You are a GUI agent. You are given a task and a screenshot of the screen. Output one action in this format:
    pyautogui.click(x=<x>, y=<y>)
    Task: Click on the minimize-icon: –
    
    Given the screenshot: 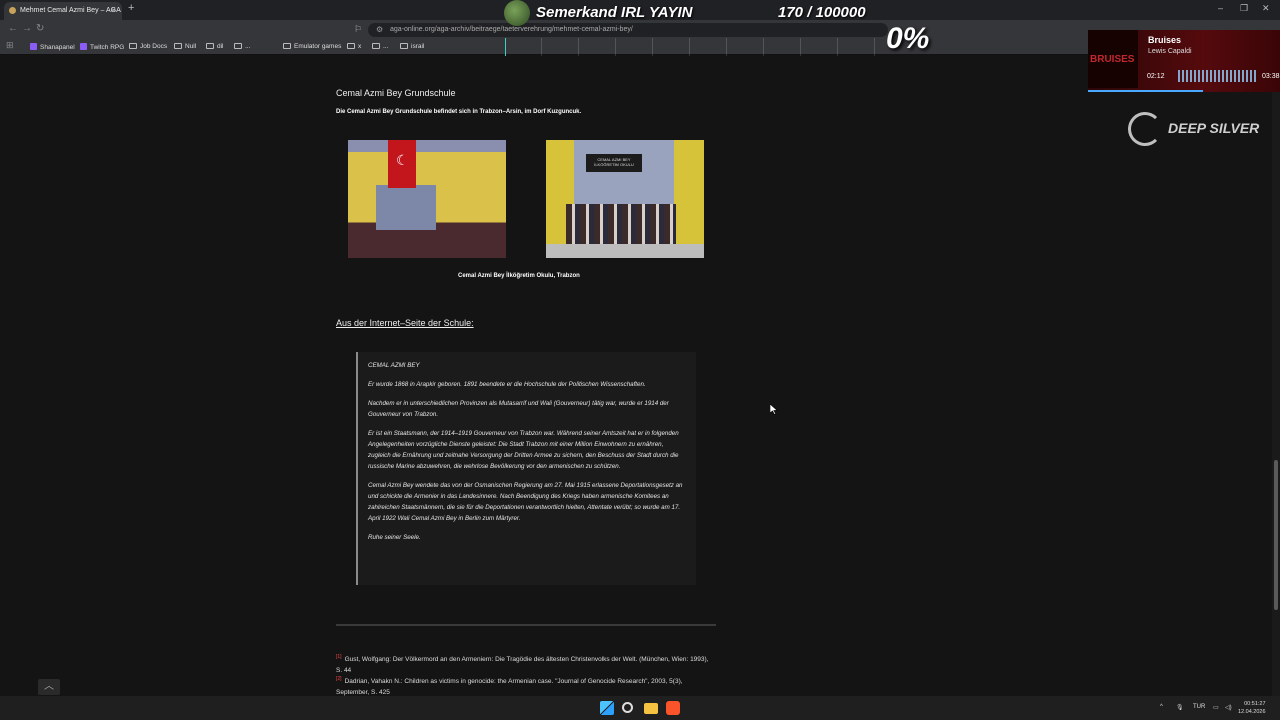 What is the action you would take?
    pyautogui.click(x=1220, y=8)
    